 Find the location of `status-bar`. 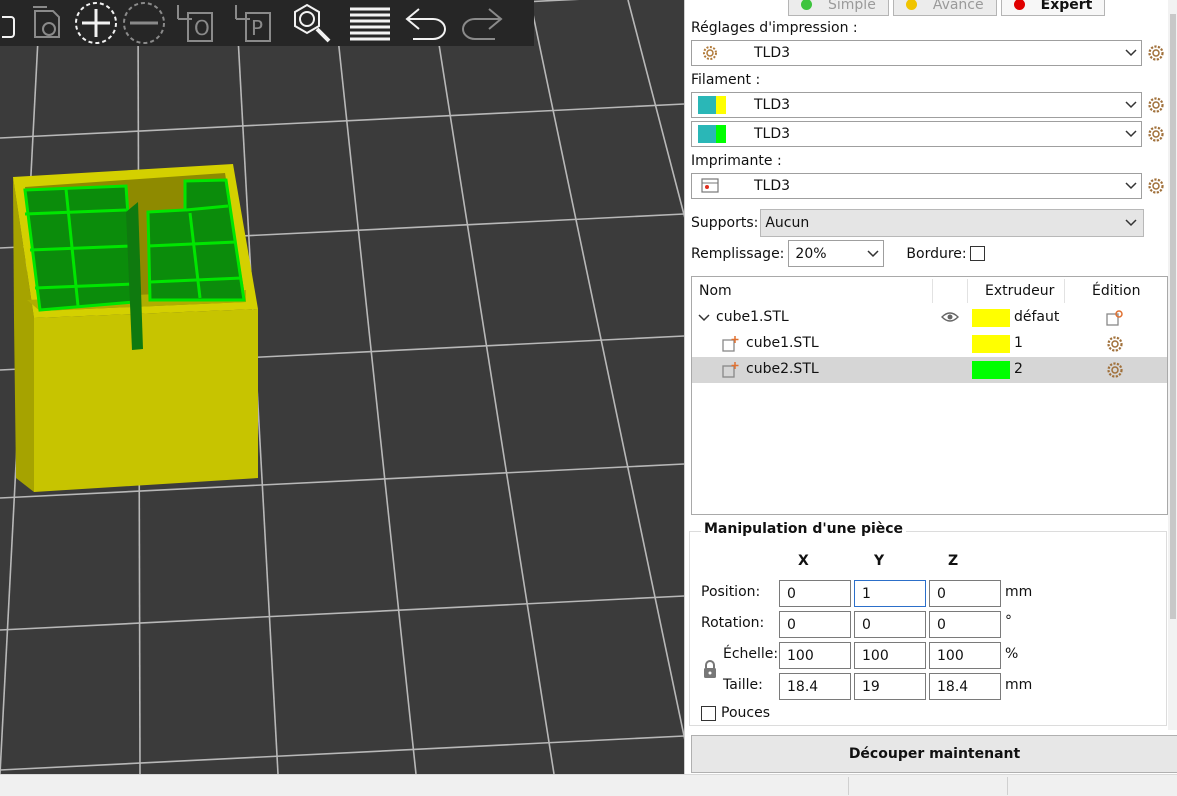

status-bar is located at coordinates (588, 785).